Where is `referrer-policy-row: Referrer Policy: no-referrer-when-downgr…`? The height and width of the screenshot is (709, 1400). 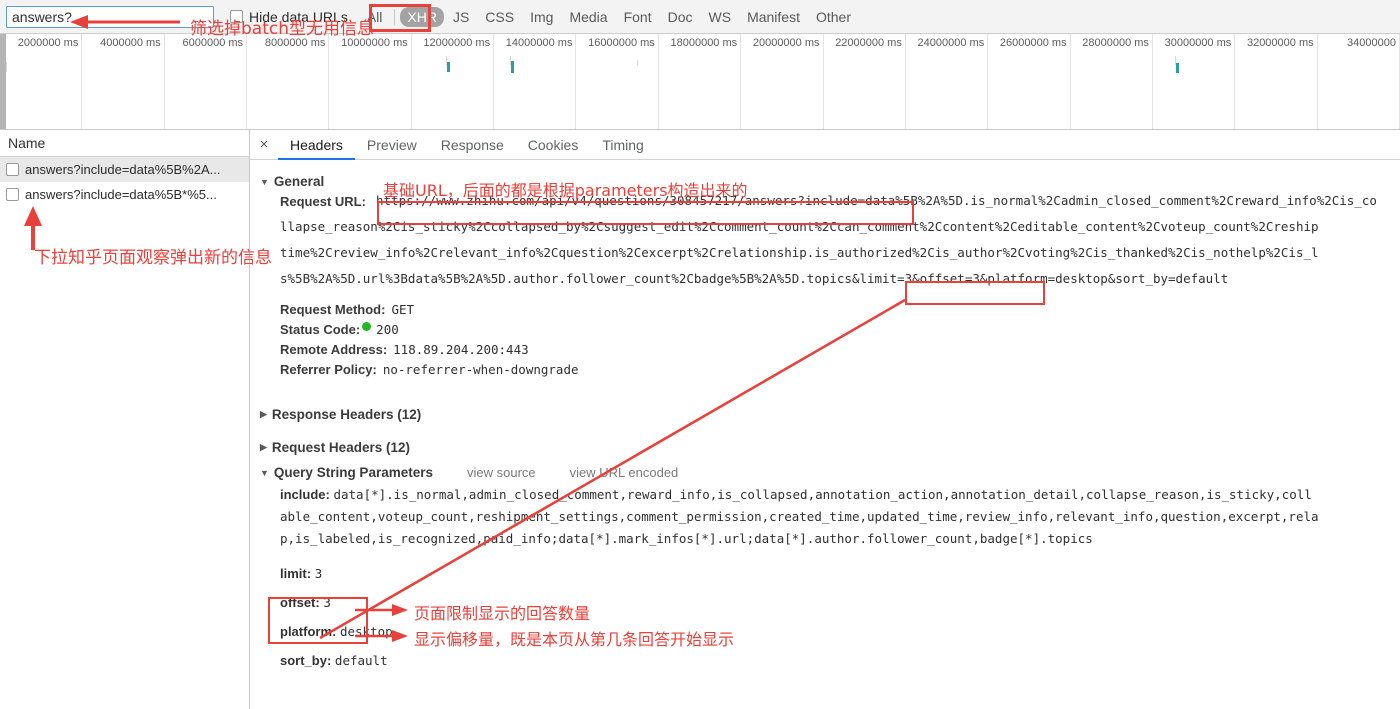 referrer-policy-row: Referrer Policy: no-referrer-when-downgr… is located at coordinates (825, 369).